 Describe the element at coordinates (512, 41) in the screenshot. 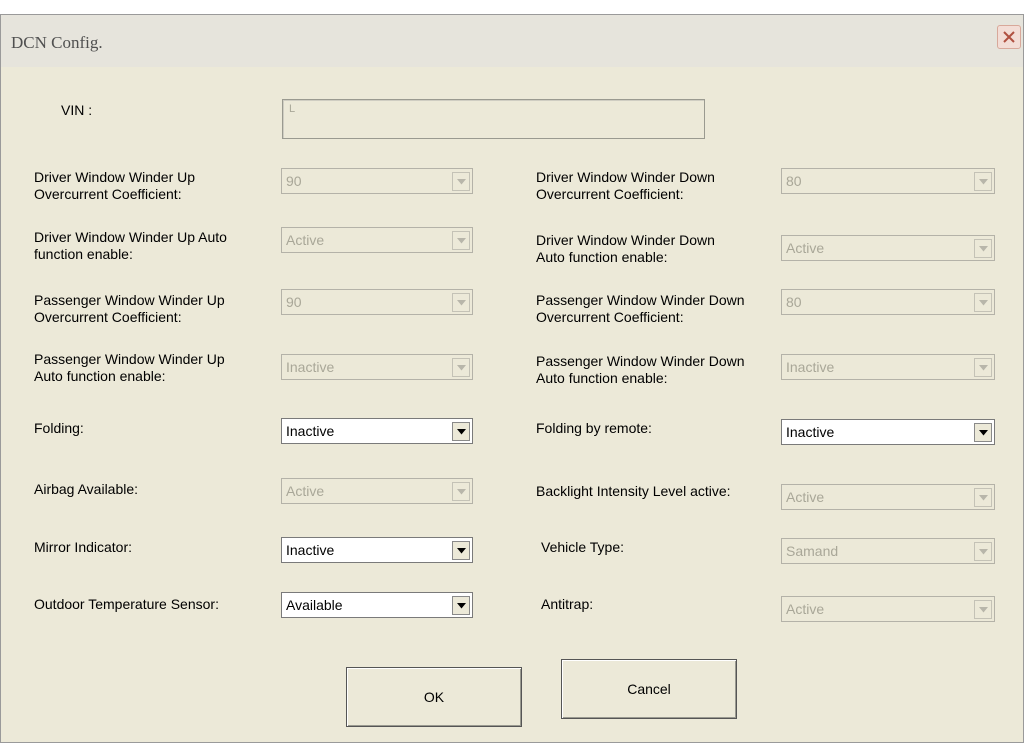

I see `title-bar: DCN Config.` at that location.